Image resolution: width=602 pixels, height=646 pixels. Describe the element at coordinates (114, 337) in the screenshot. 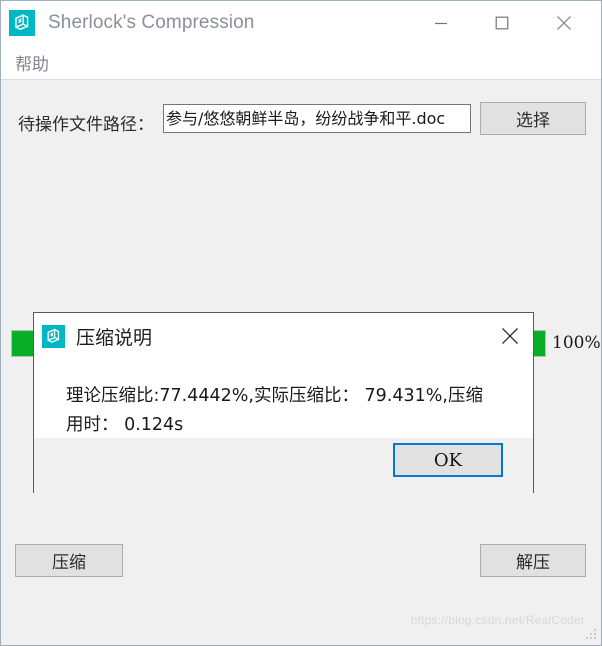

I see `dialog-title: 压缩说明` at that location.